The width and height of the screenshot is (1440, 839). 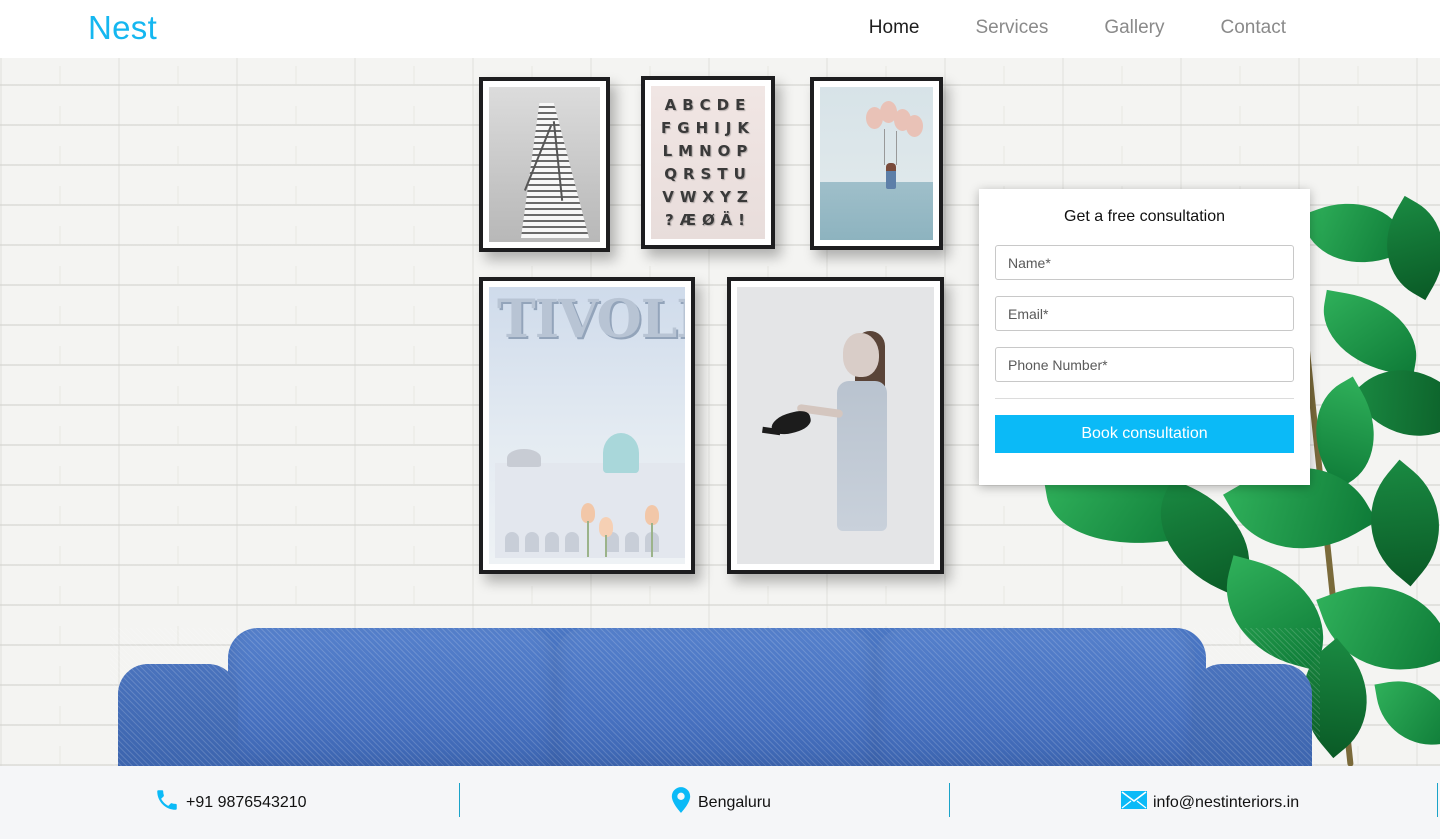 I want to click on alphabet-row: ABCDE, so click(x=708, y=105).